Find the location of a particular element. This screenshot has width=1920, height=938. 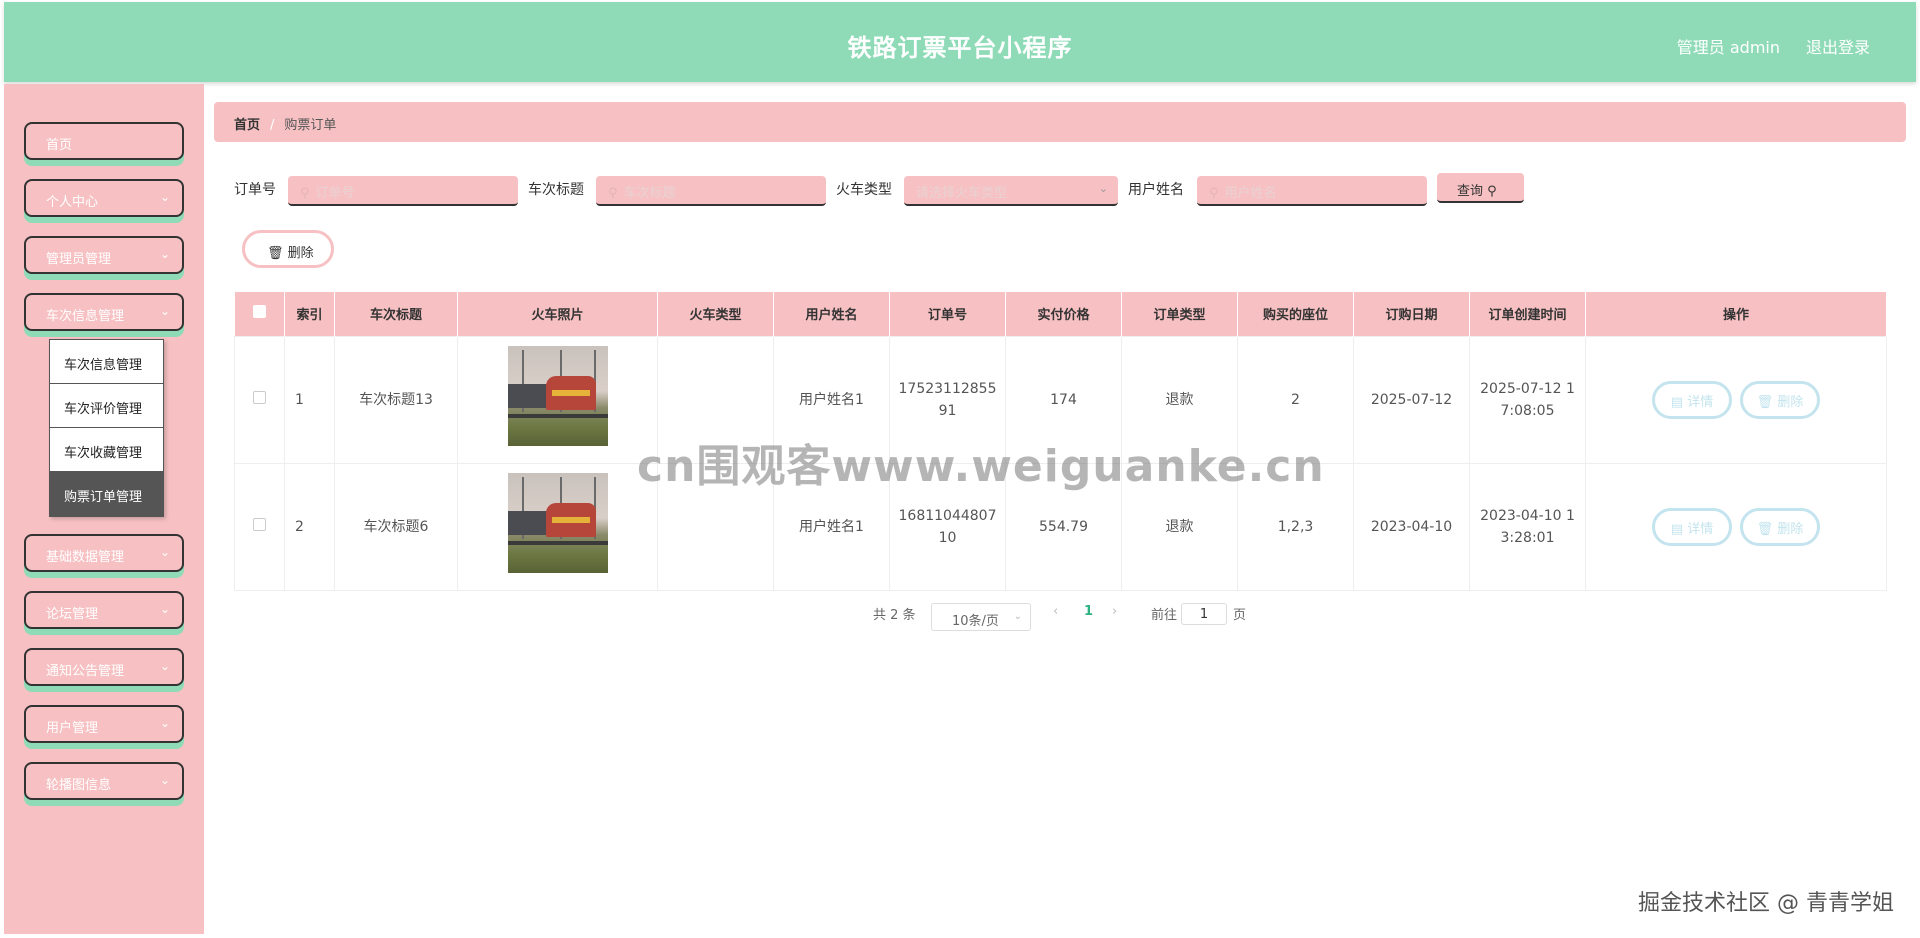

column-header: 订单创建时间 is located at coordinates (1527, 314).